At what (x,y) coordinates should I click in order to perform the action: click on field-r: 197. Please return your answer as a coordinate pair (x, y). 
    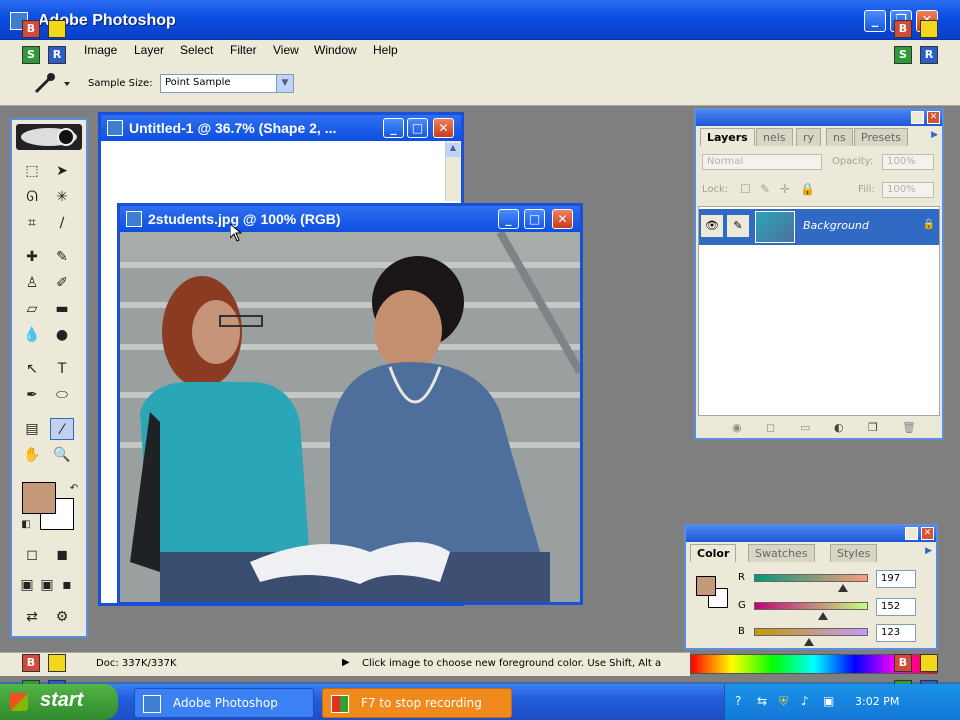
    Looking at the image, I should click on (896, 579).